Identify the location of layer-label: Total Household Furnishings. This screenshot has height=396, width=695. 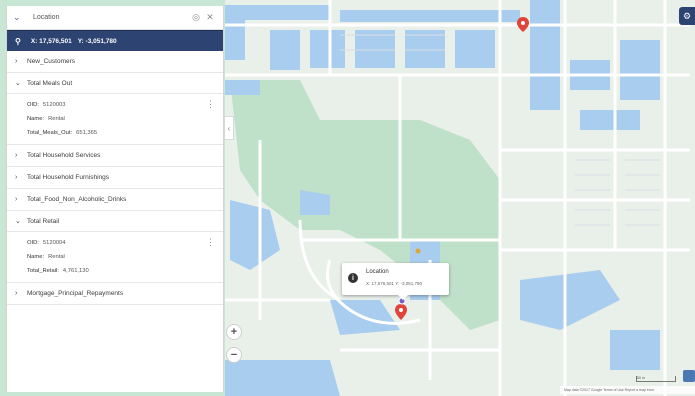
(68, 177).